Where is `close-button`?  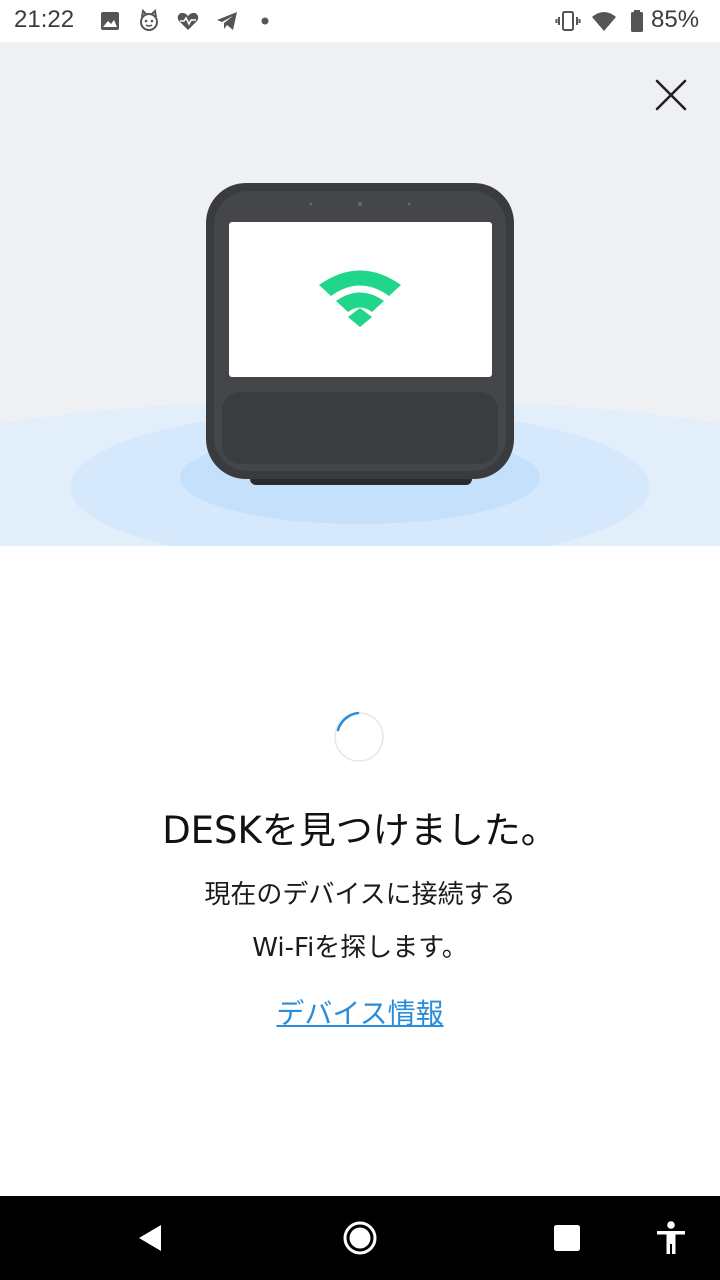
close-button is located at coordinates (671, 95).